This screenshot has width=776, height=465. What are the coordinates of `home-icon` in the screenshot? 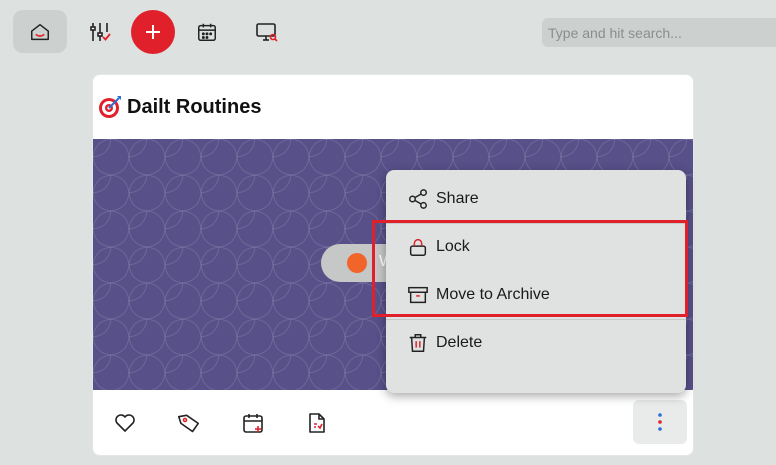 It's located at (40, 31).